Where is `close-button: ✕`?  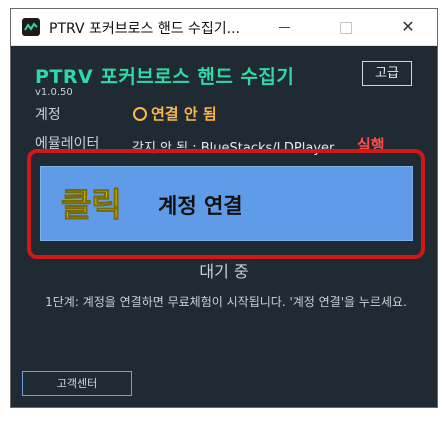 close-button: ✕ is located at coordinates (408, 27).